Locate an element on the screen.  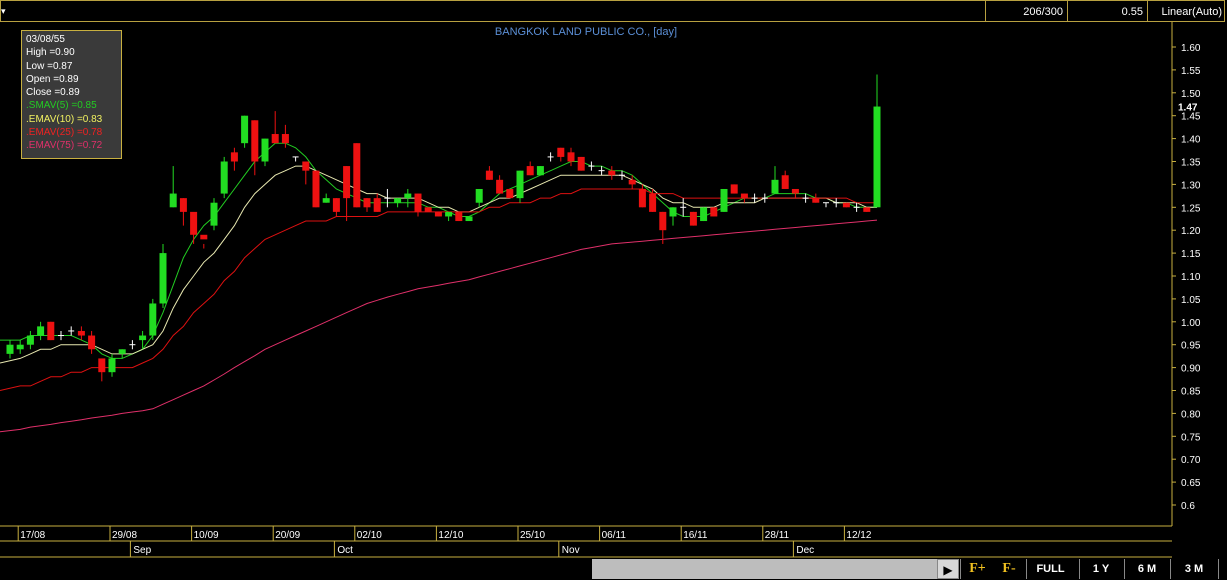
y-tick-label: 0.6 is located at coordinates (1188, 506).